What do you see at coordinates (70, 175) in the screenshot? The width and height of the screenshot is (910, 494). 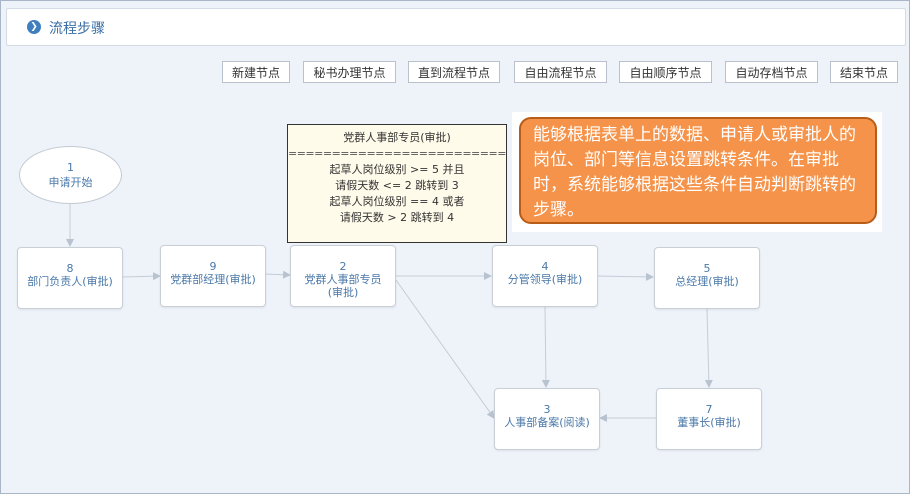 I see `flow-node-start: 1 申请开始` at bounding box center [70, 175].